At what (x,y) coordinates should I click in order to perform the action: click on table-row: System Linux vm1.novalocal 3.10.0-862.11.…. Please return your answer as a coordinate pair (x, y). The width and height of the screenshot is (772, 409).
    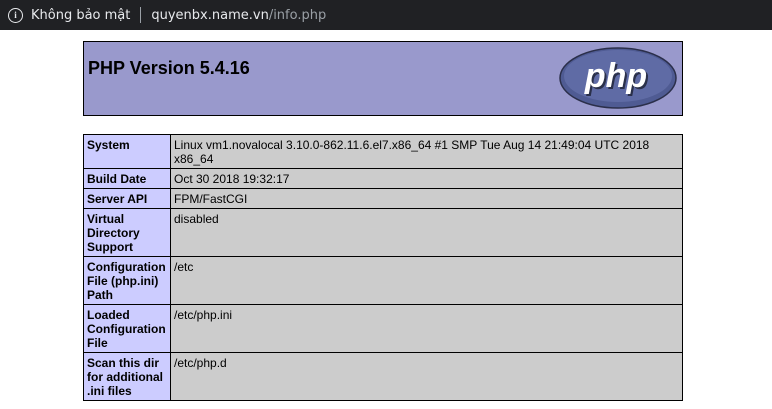
    Looking at the image, I should click on (383, 151).